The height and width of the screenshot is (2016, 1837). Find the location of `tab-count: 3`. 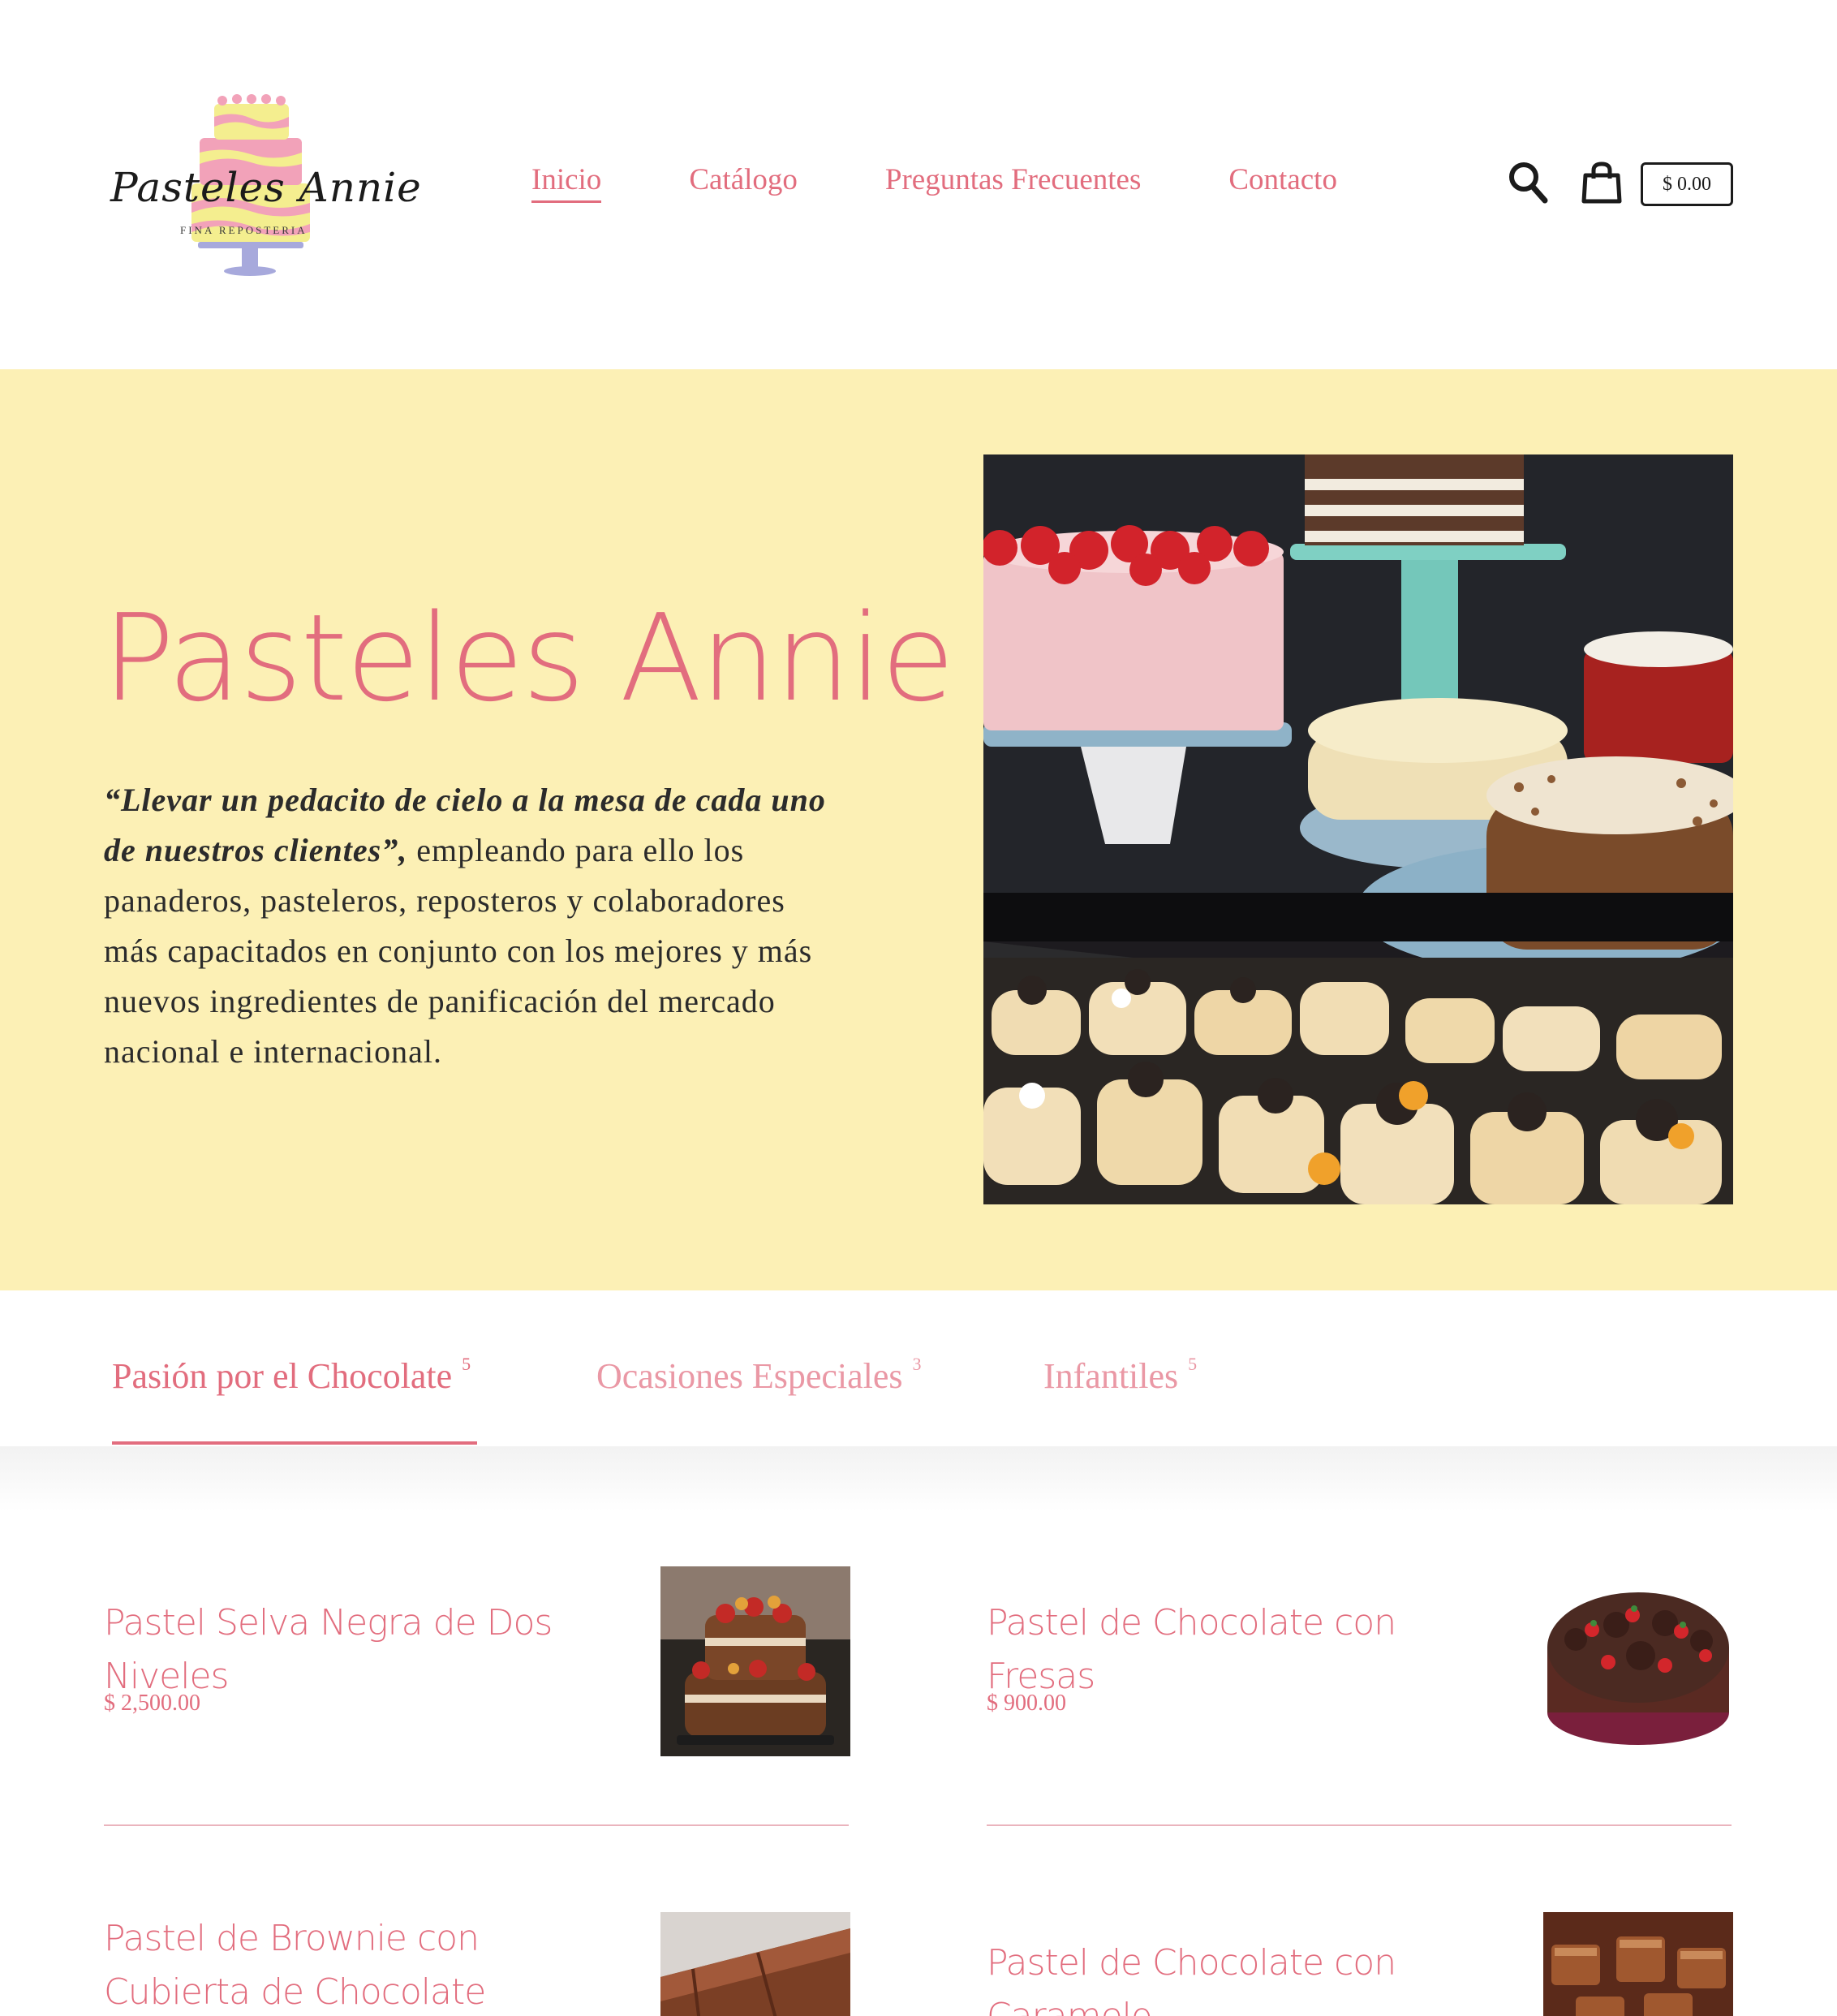

tab-count: 3 is located at coordinates (917, 1364).